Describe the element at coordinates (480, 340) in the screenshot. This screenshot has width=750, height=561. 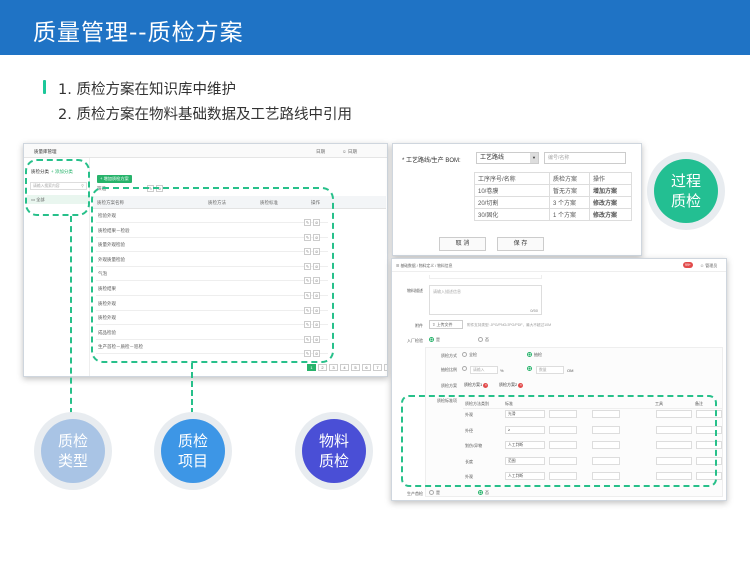
I see `radio-no` at that location.